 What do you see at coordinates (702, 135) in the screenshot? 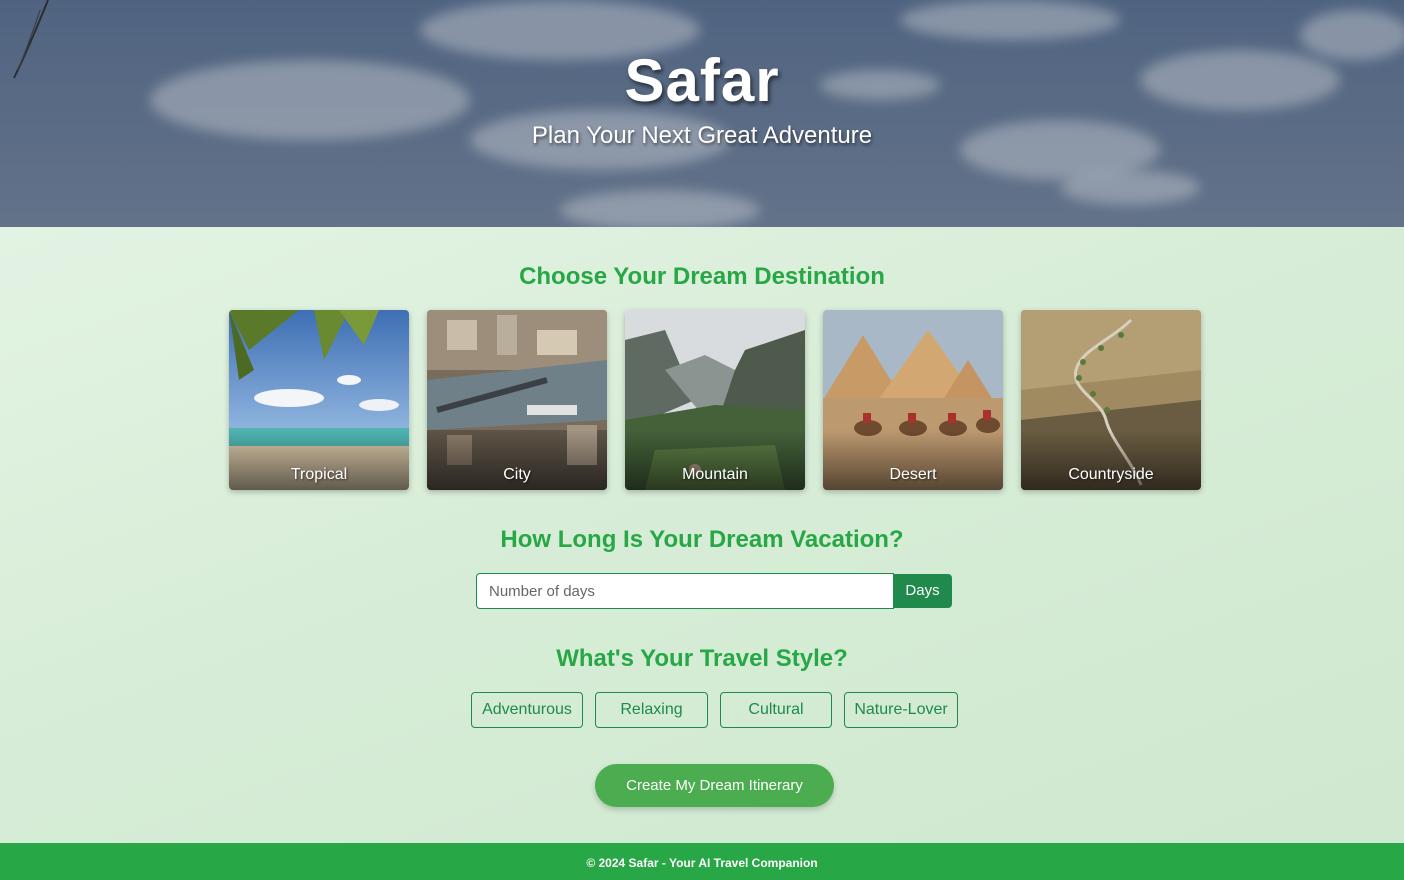
I see `site-tagline: Plan Your Next Great Adventure` at bounding box center [702, 135].